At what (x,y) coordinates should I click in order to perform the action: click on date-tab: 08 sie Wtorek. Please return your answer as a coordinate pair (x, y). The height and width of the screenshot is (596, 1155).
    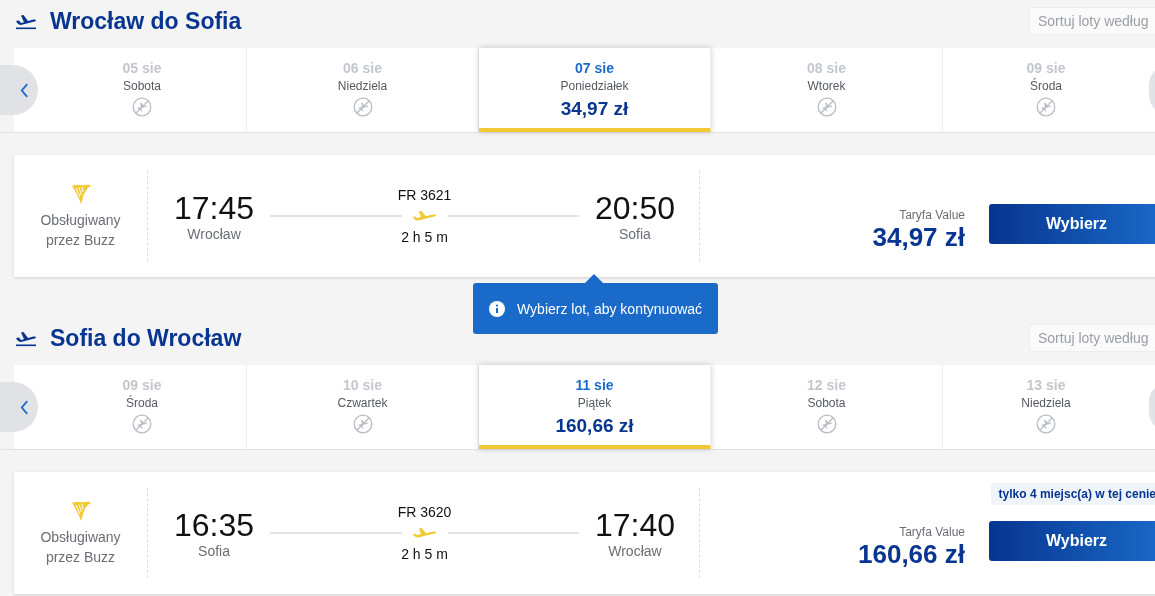
    Looking at the image, I should click on (827, 90).